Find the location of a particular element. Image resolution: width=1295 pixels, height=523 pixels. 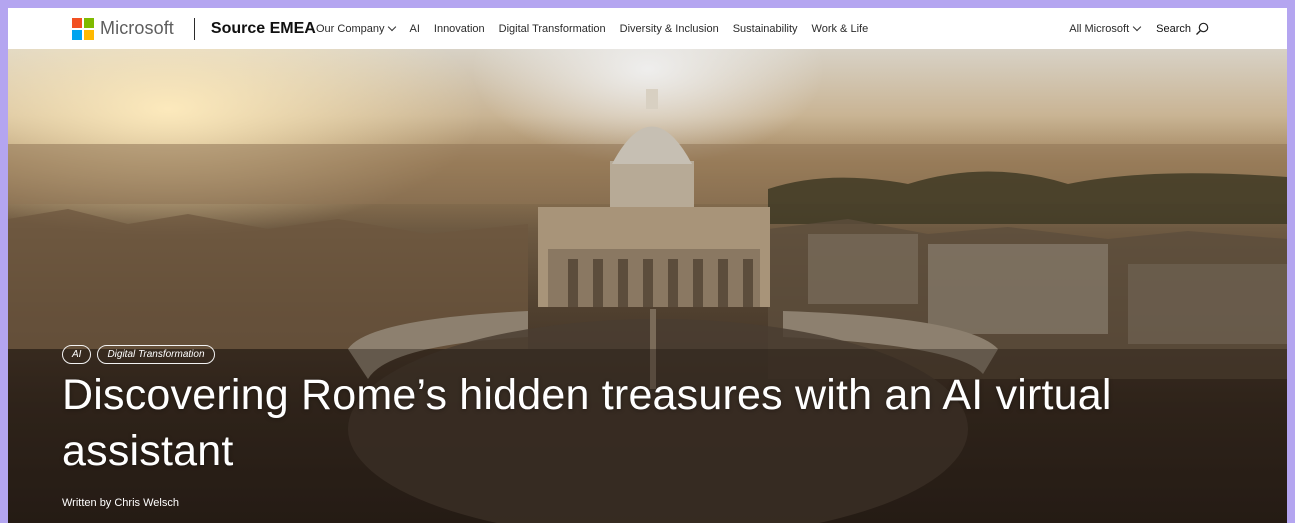

search-button: Search is located at coordinates (1182, 29).